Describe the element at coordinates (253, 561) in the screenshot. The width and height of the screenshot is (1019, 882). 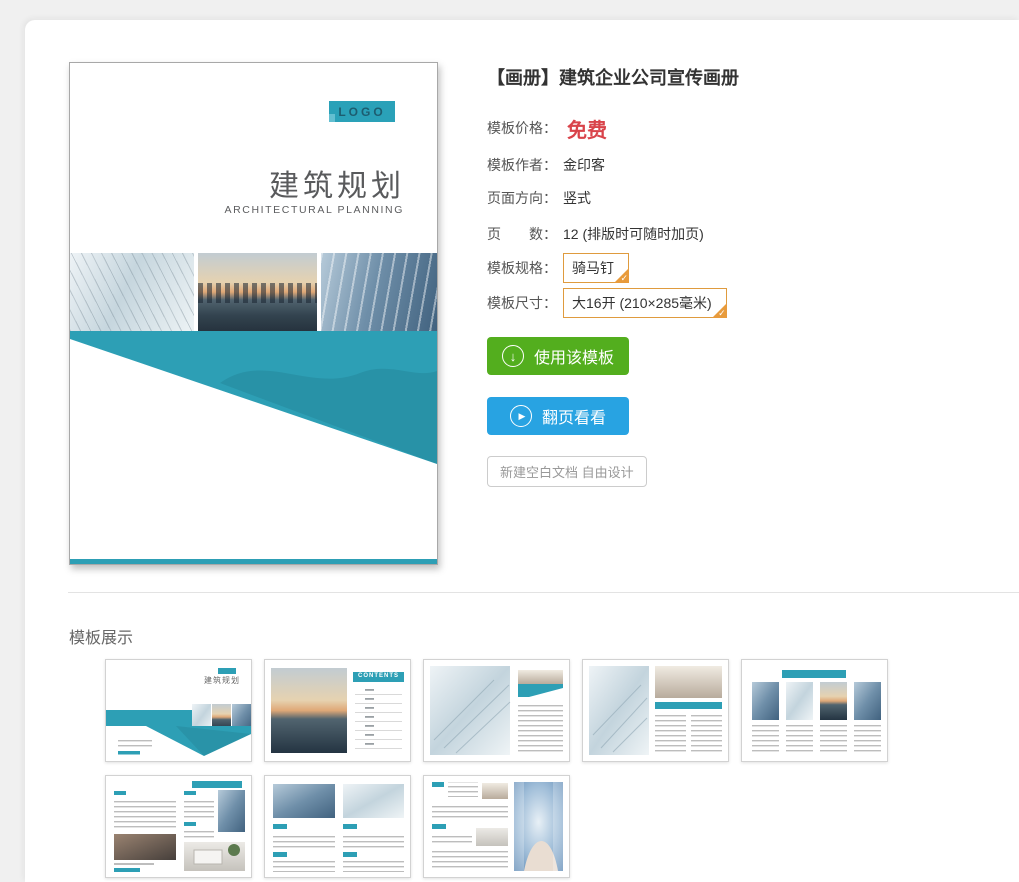
I see `cover-footer-strip` at that location.